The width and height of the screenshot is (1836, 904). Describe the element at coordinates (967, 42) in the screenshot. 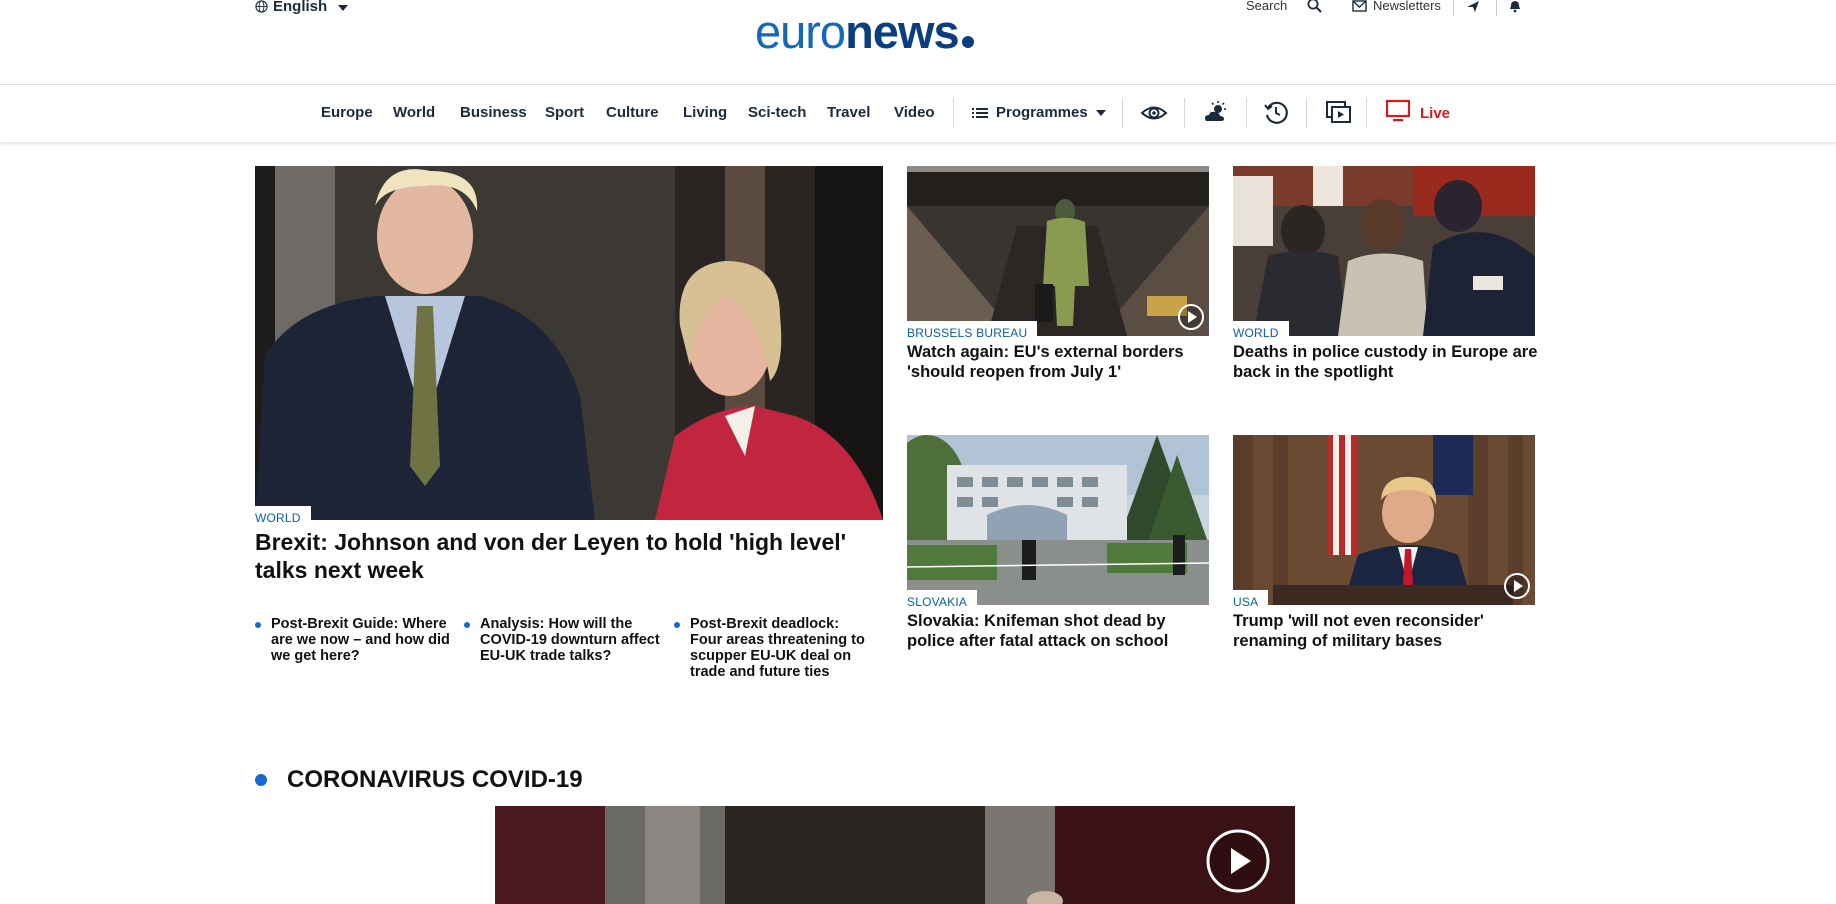

I see `logo-dot` at that location.